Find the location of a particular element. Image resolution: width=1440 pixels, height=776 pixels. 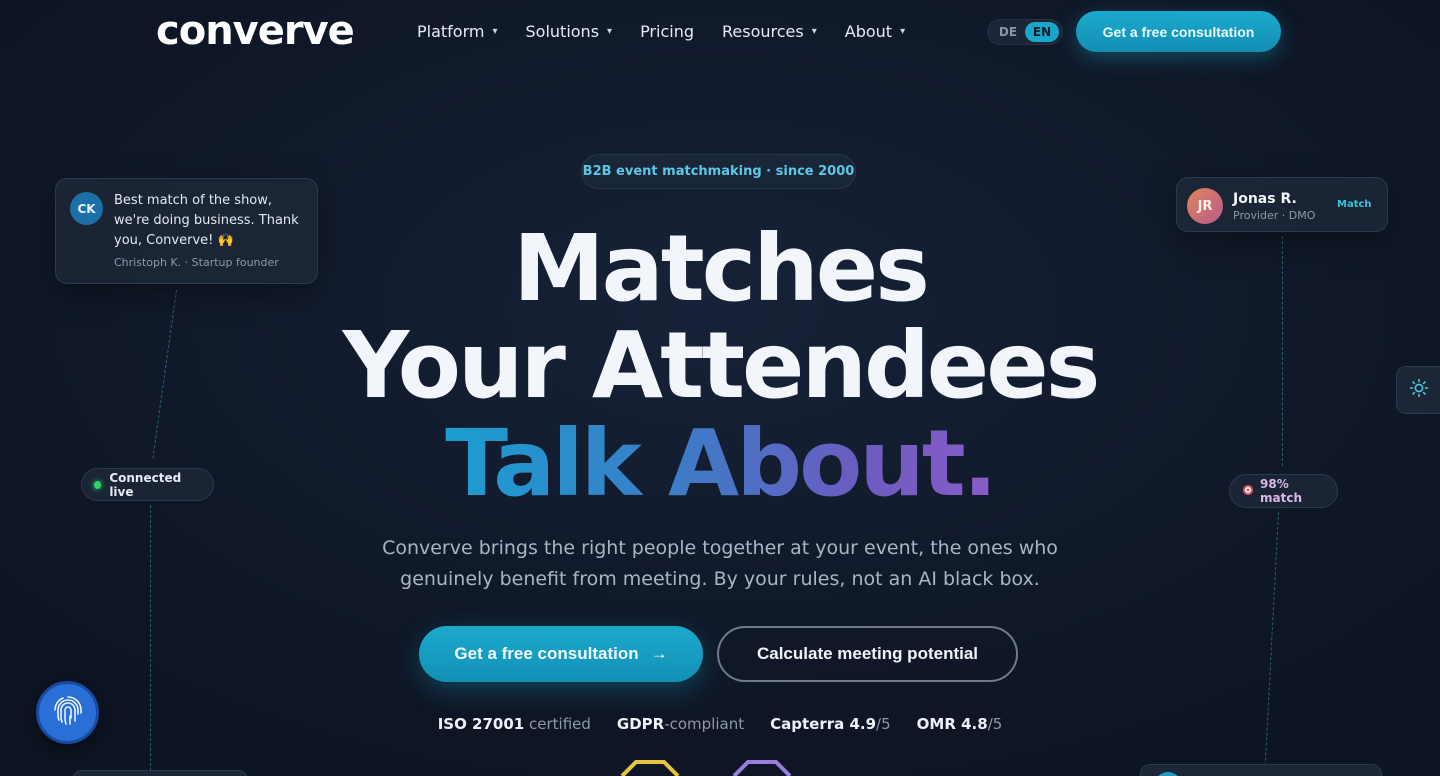

consultation-button: Get a free consultation → is located at coordinates (561, 654).